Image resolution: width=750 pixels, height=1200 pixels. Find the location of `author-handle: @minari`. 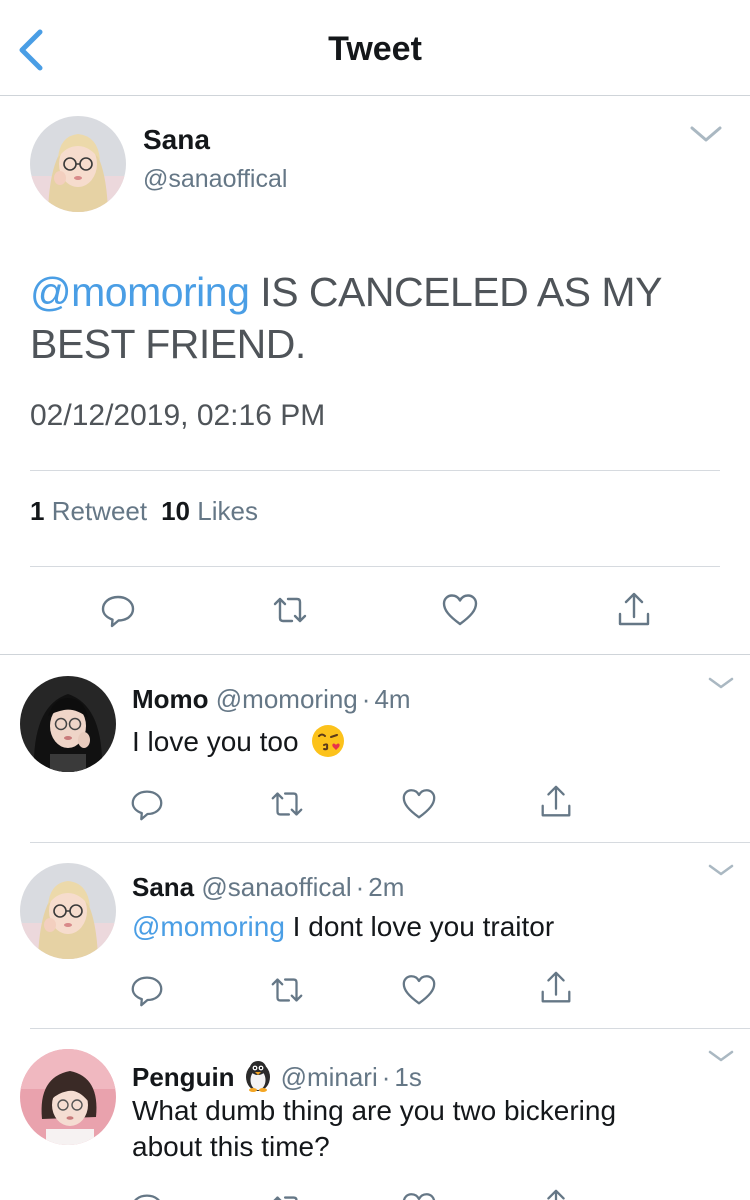

author-handle: @minari is located at coordinates (329, 1077).